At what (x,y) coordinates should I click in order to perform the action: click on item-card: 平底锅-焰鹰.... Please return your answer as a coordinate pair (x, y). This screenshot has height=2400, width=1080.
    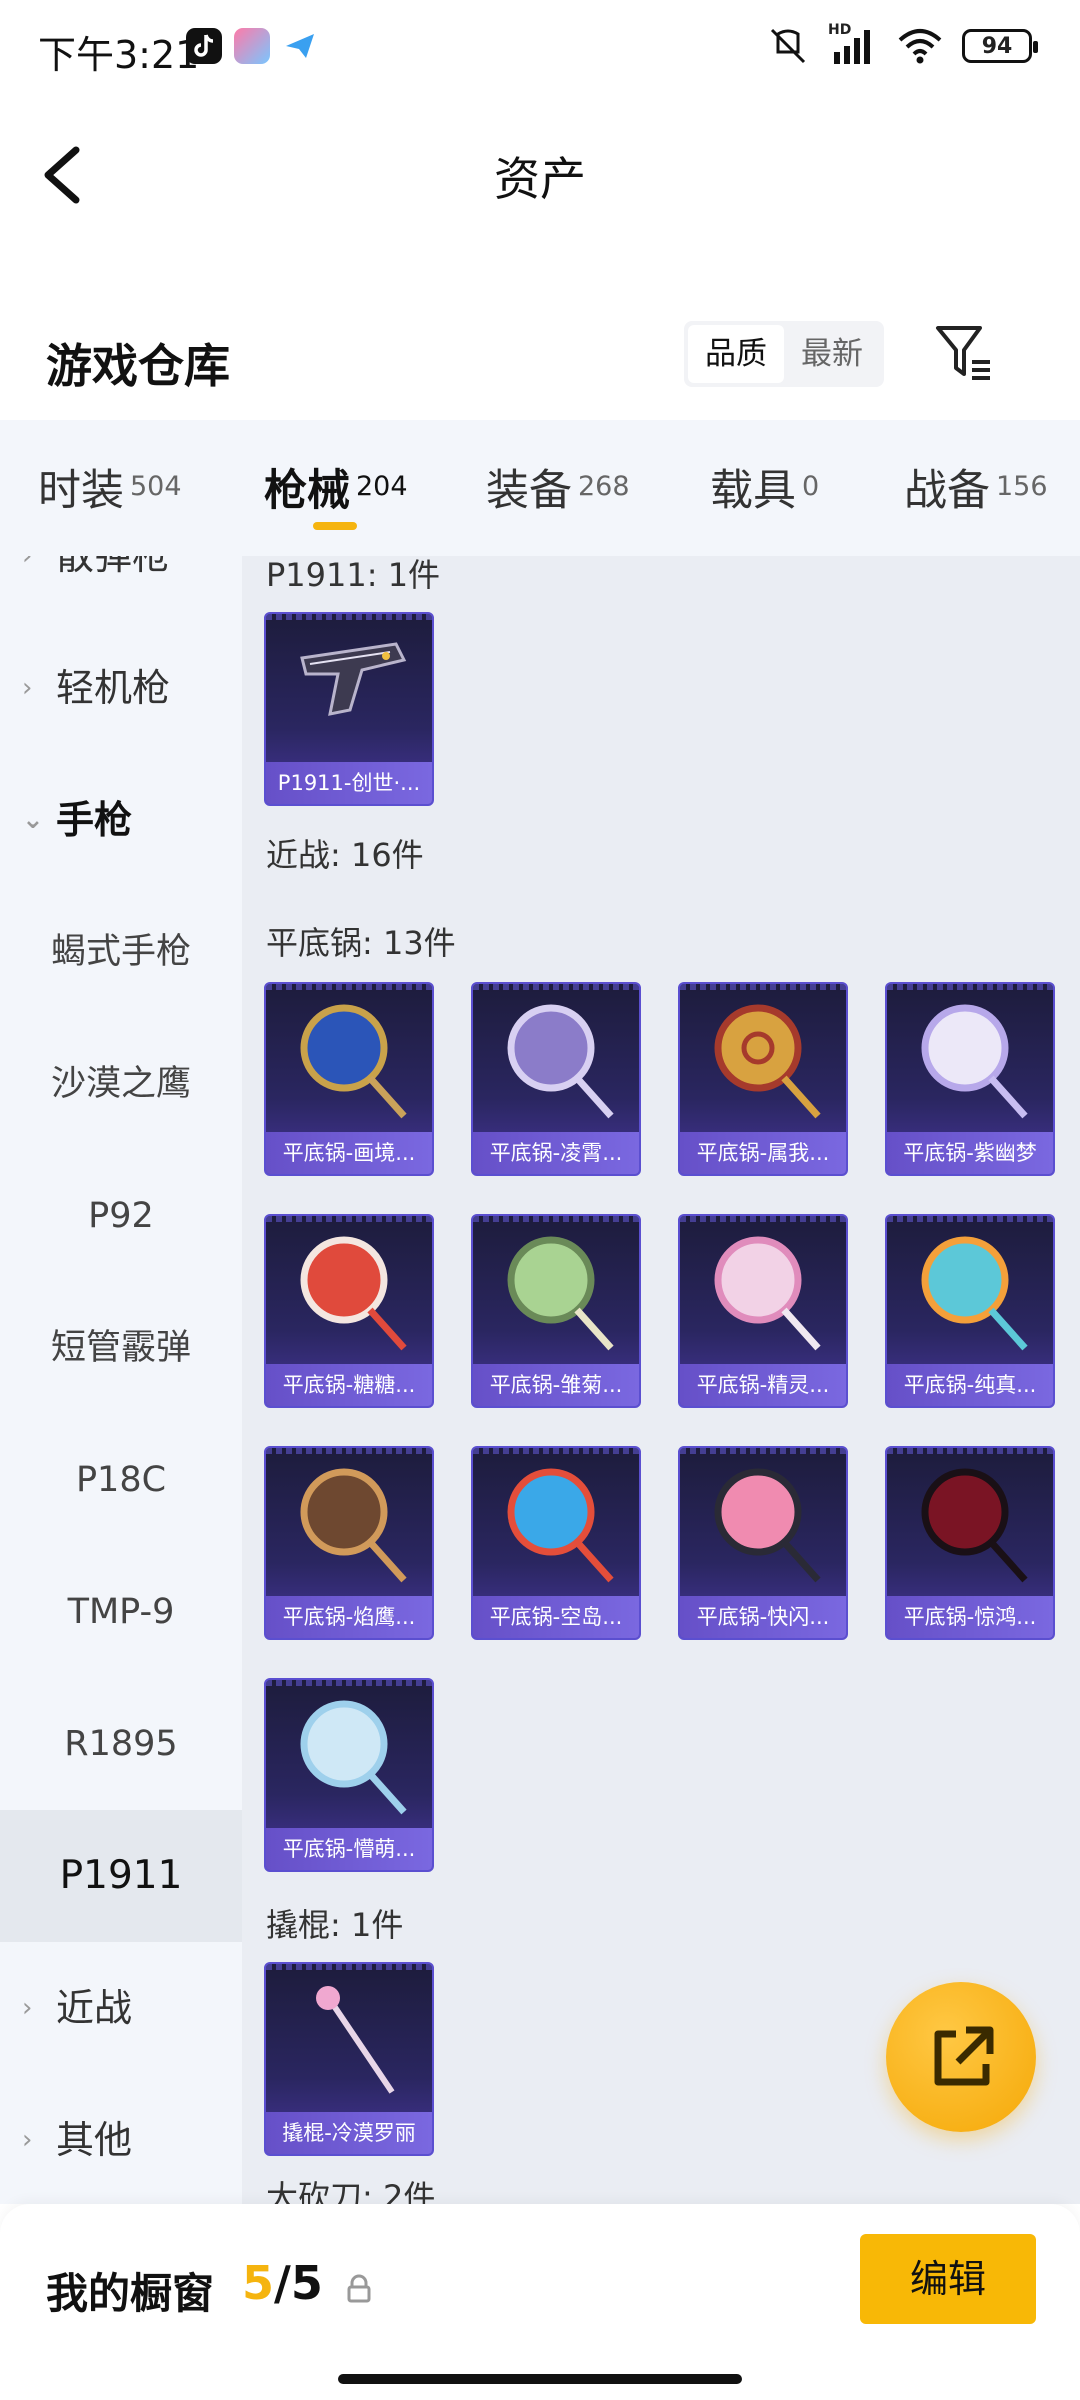
    Looking at the image, I should click on (349, 1543).